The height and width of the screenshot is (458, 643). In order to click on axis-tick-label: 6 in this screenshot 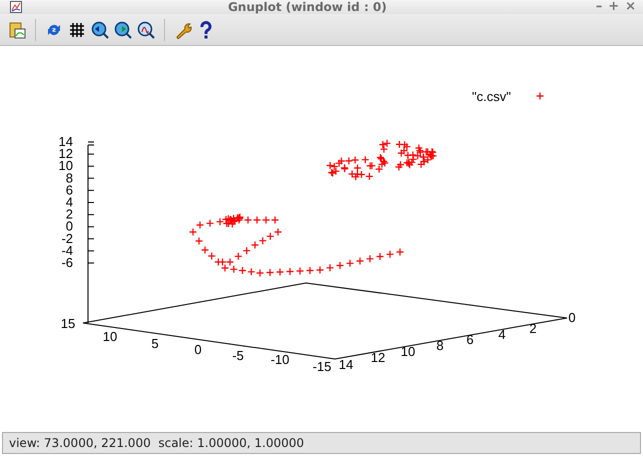, I will do `click(470, 339)`.